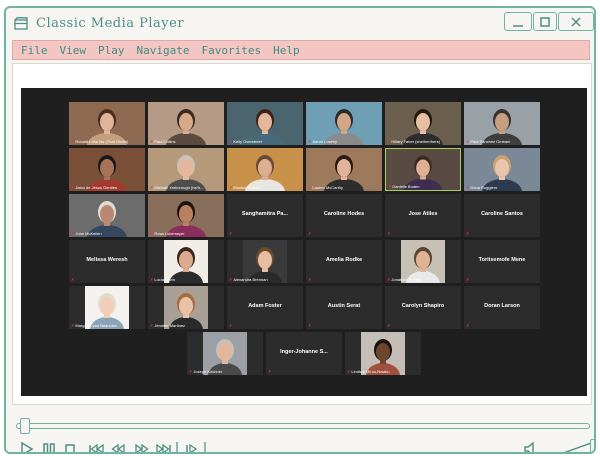 This screenshot has height=456, width=600. Describe the element at coordinates (107, 307) in the screenshot. I see `participant-tile: ✗Margaret van Naarsden` at that location.